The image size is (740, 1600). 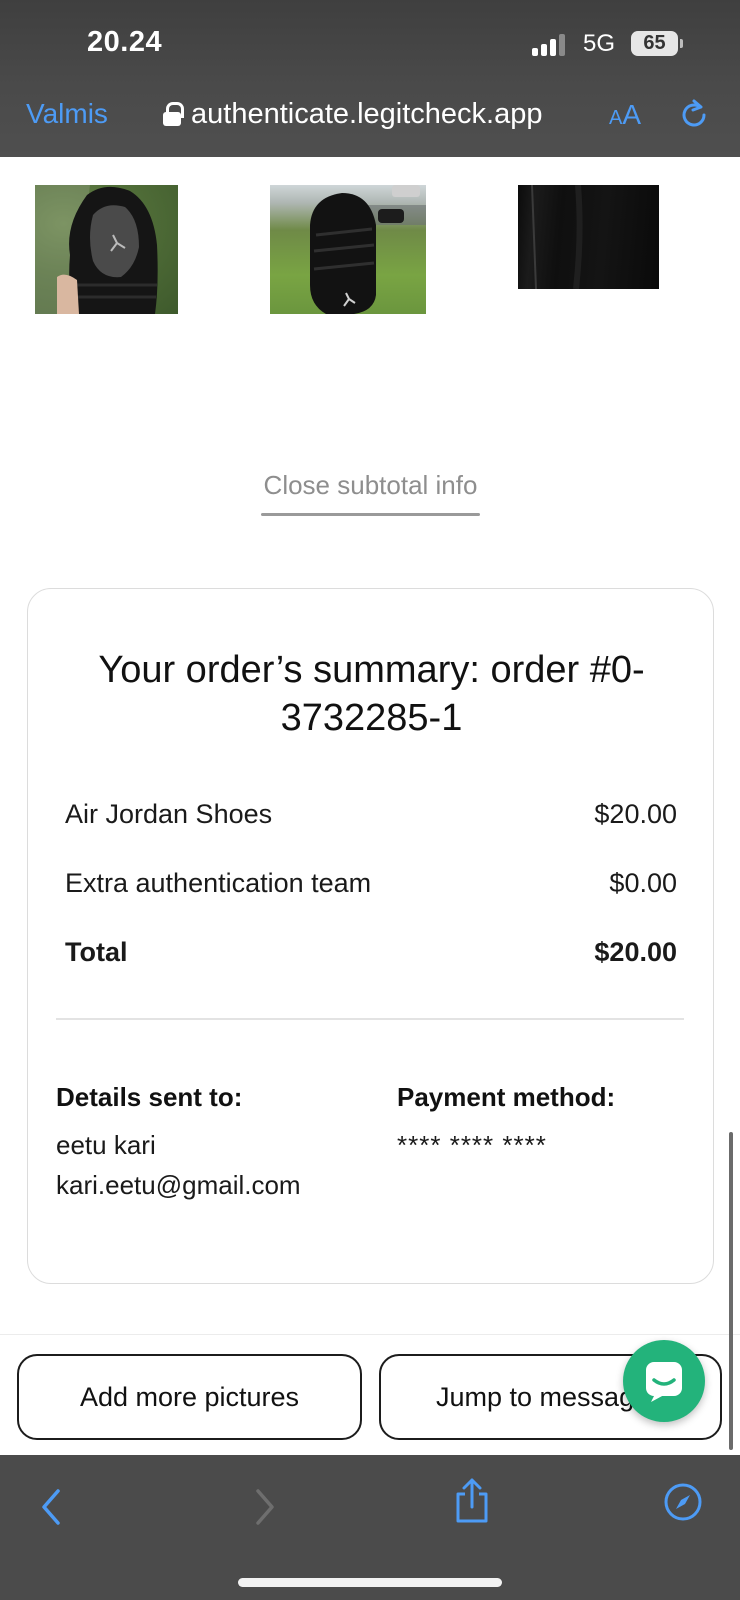 I want to click on address-bar: authenticate.legitcheck.app, so click(x=352, y=114).